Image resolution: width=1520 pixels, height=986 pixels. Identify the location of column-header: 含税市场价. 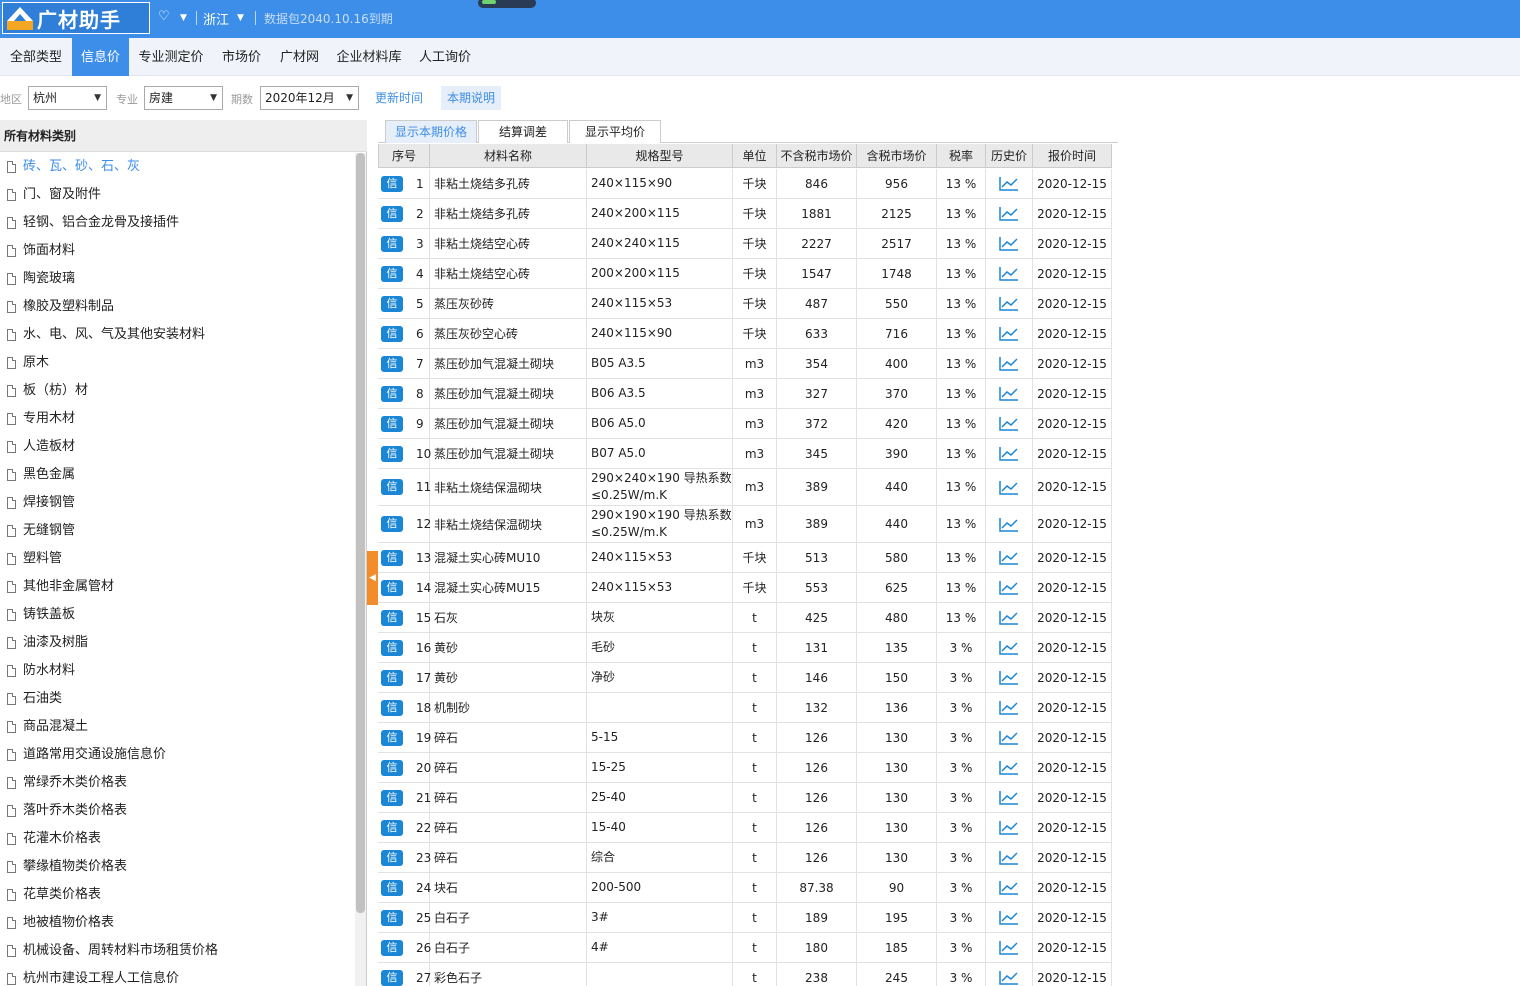
(897, 156).